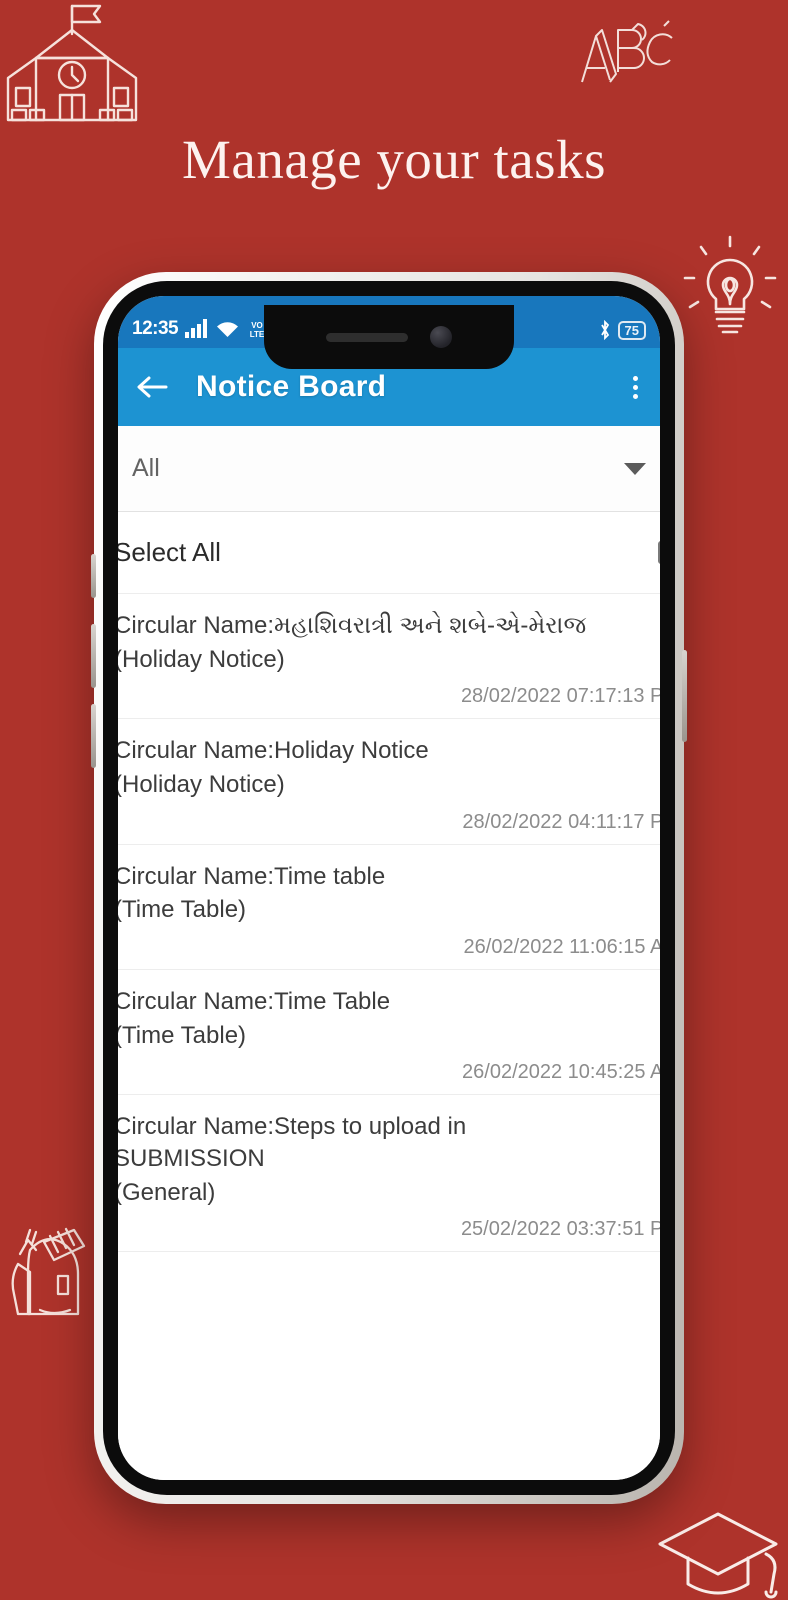  What do you see at coordinates (367, 337) in the screenshot?
I see `earpiece-speaker-icon` at bounding box center [367, 337].